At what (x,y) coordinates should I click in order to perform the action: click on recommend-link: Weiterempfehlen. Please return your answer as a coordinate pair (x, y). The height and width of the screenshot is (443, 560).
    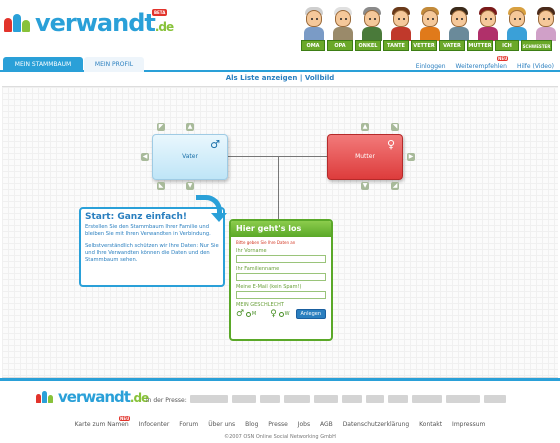
    Looking at the image, I should click on (481, 66).